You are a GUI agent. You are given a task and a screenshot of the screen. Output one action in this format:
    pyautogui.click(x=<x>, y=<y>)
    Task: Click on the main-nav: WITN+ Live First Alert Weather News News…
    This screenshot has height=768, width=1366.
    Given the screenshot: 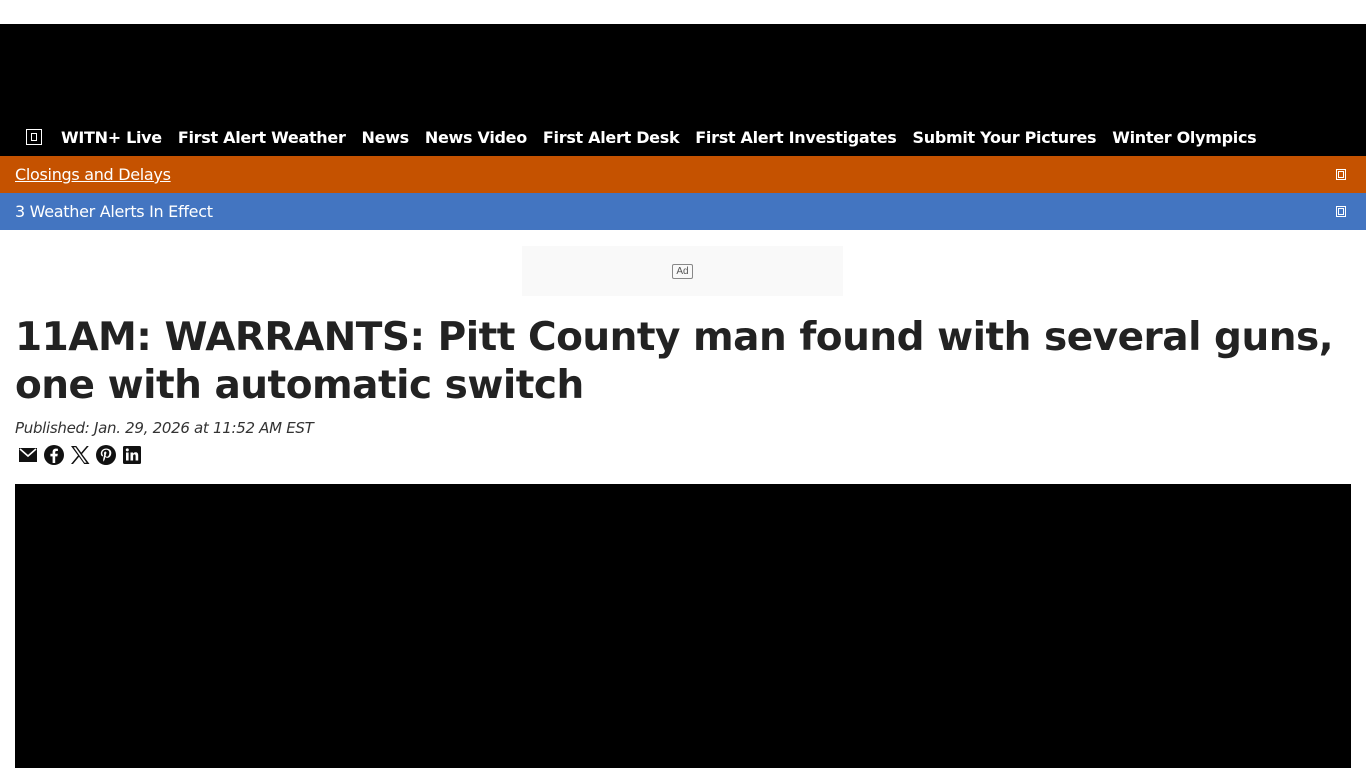 What is the action you would take?
    pyautogui.click(x=636, y=137)
    